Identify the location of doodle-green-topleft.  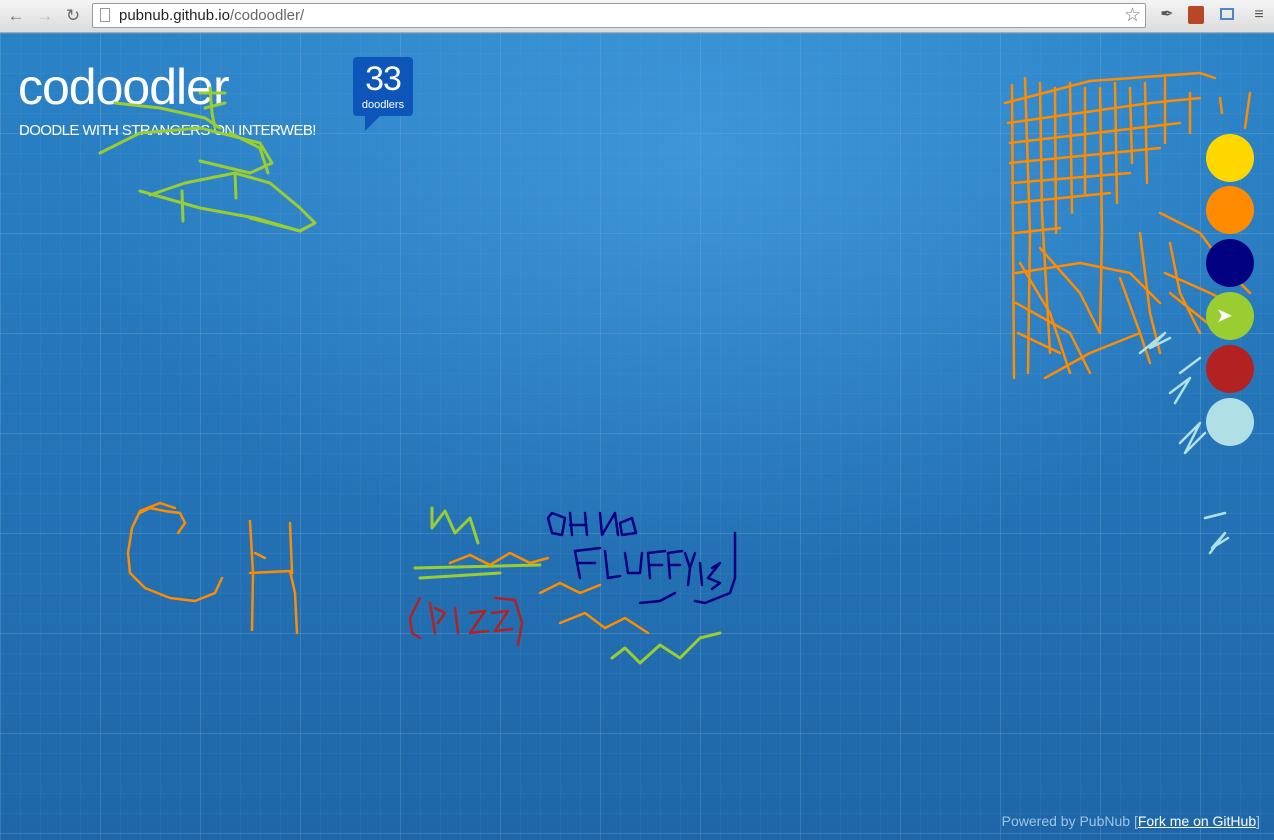
(207, 159).